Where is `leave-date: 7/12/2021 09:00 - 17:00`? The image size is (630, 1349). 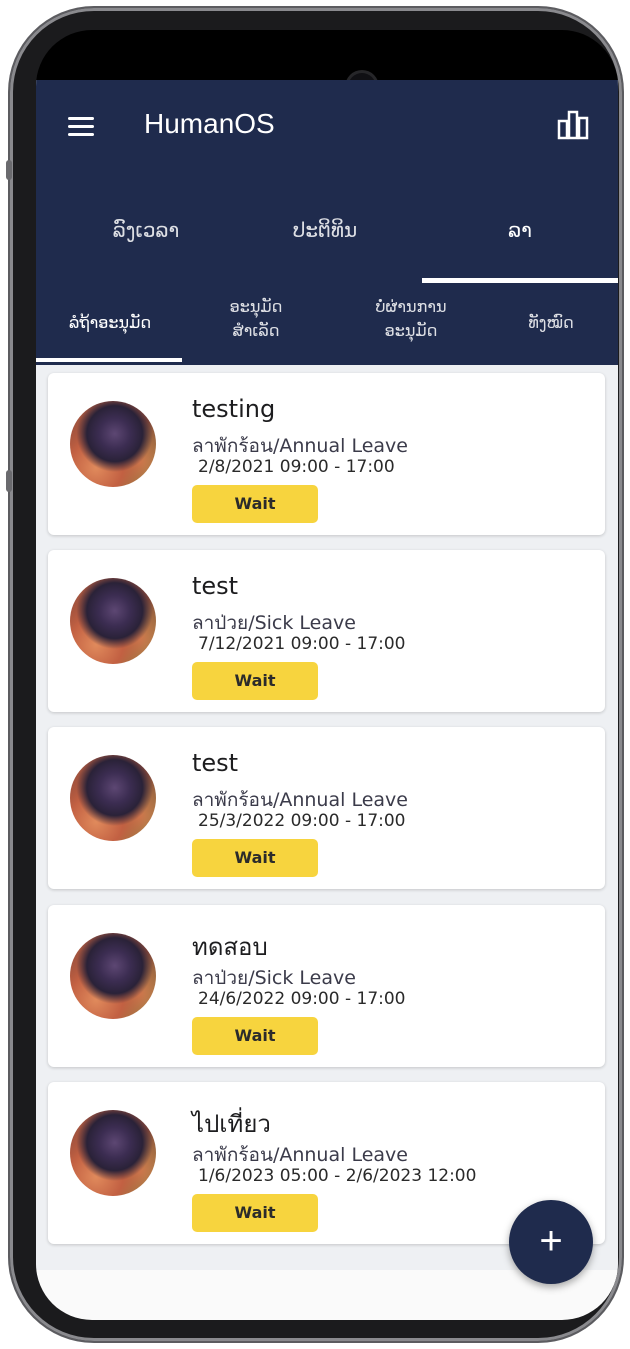 leave-date: 7/12/2021 09:00 - 17:00 is located at coordinates (302, 644).